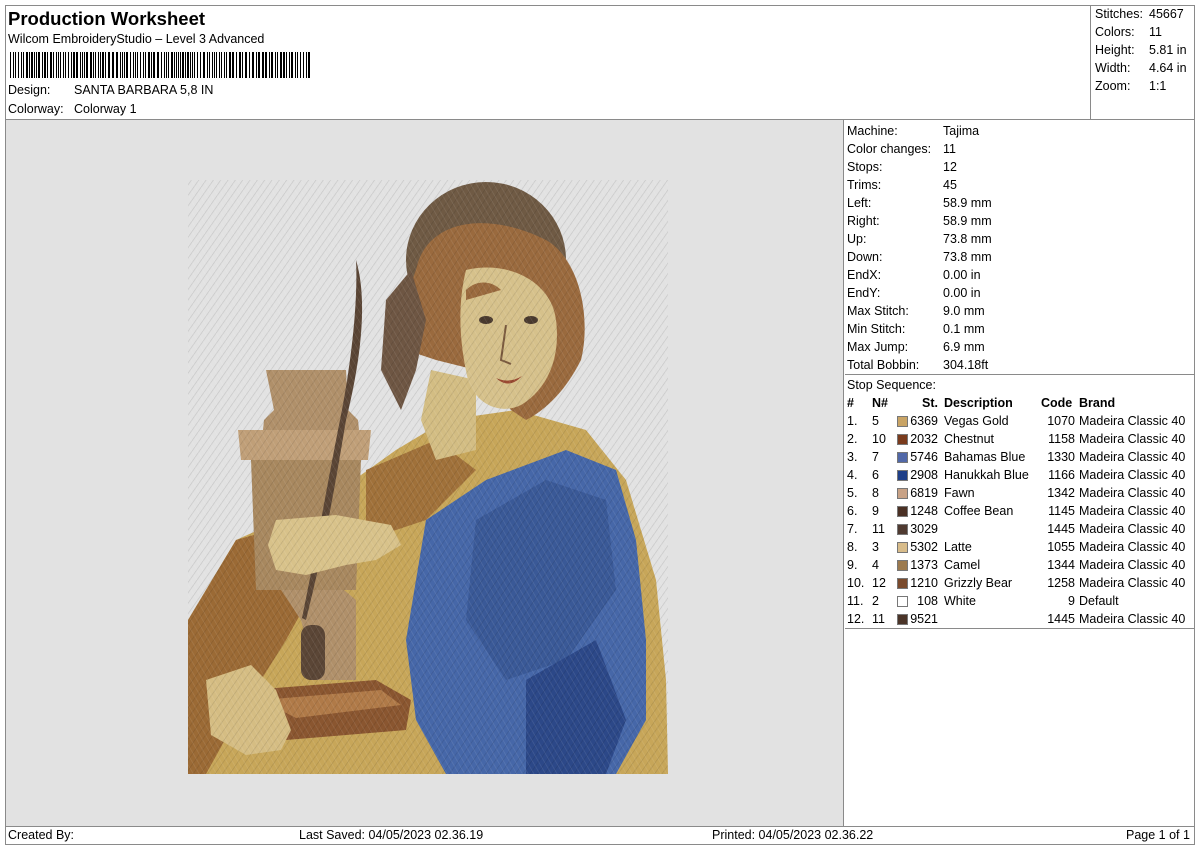 Image resolution: width=1200 pixels, height=848 pixels. What do you see at coordinates (865, 167) in the screenshot?
I see `spec-label: Stops:` at bounding box center [865, 167].